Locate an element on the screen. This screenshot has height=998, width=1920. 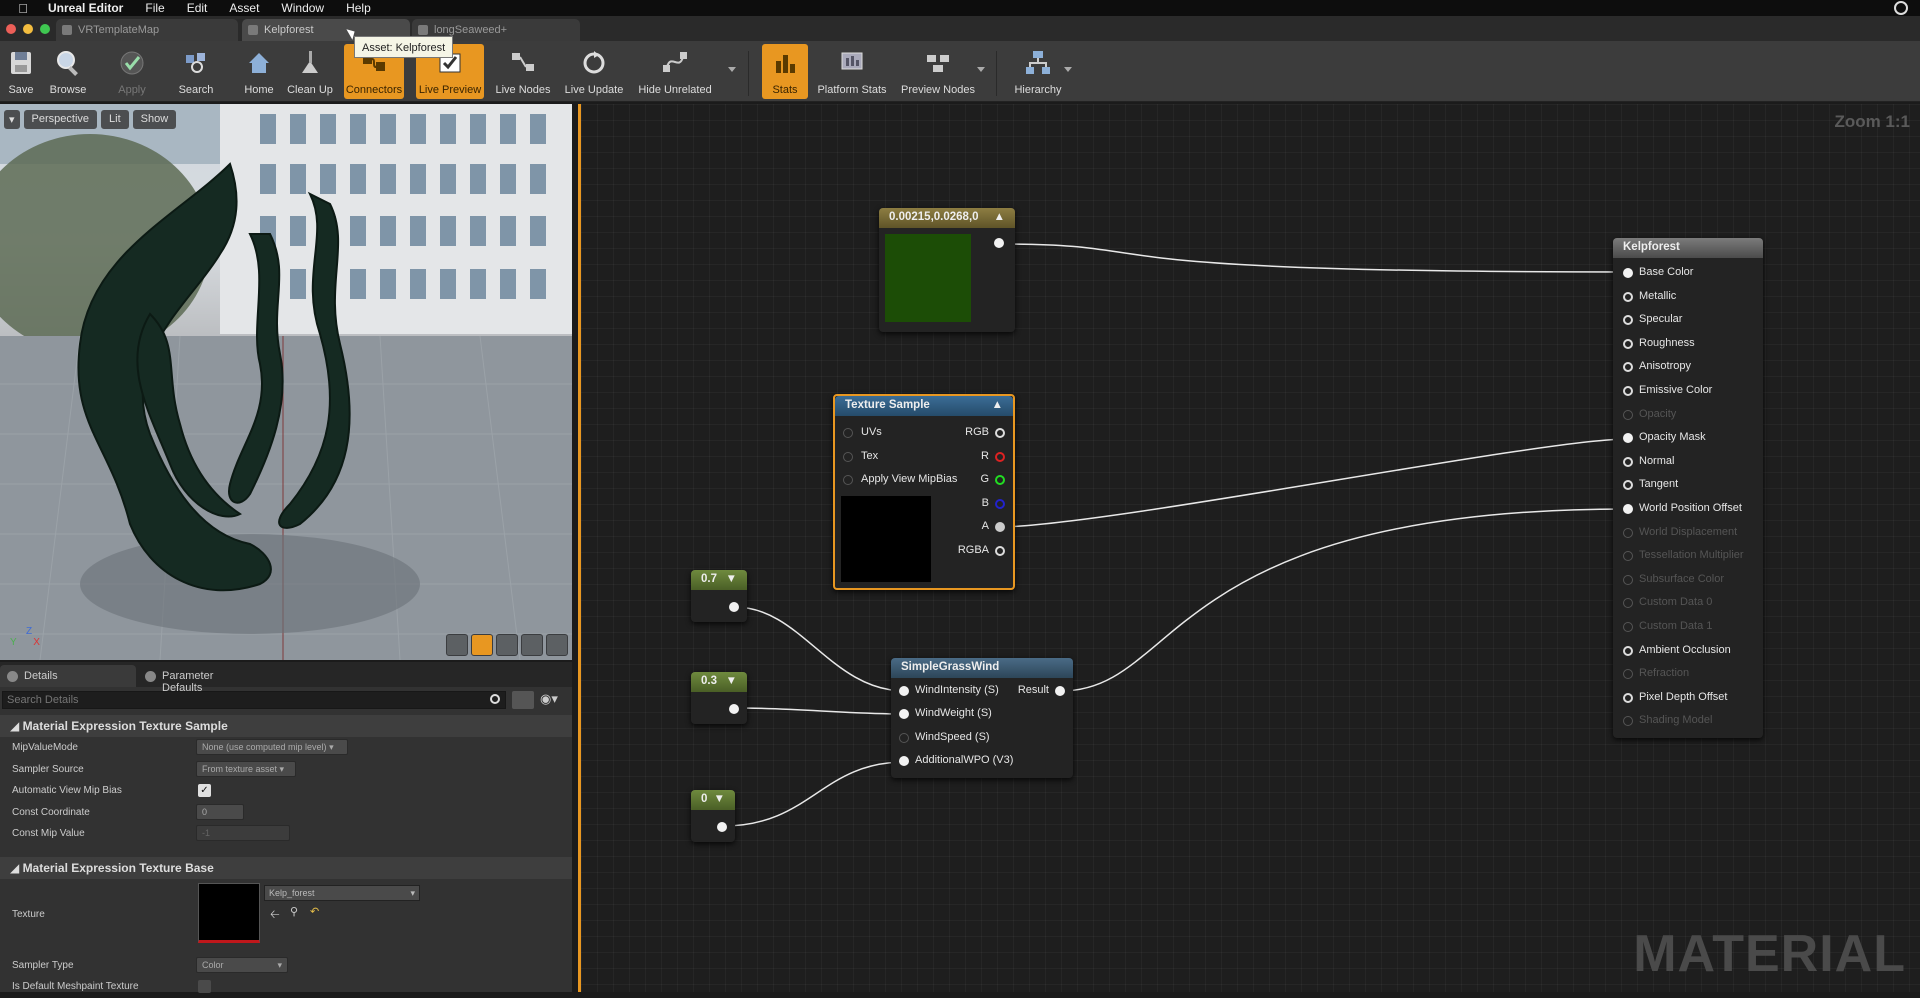
wind-intensity-pin is located at coordinates (904, 691).